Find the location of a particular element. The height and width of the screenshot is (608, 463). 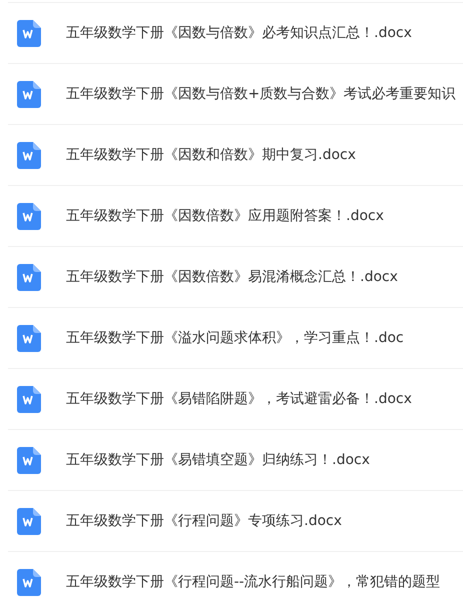

file-name-link: 五年级数学下册《因数与倍数+质数与合数》考试必考重要知识 is located at coordinates (261, 94).